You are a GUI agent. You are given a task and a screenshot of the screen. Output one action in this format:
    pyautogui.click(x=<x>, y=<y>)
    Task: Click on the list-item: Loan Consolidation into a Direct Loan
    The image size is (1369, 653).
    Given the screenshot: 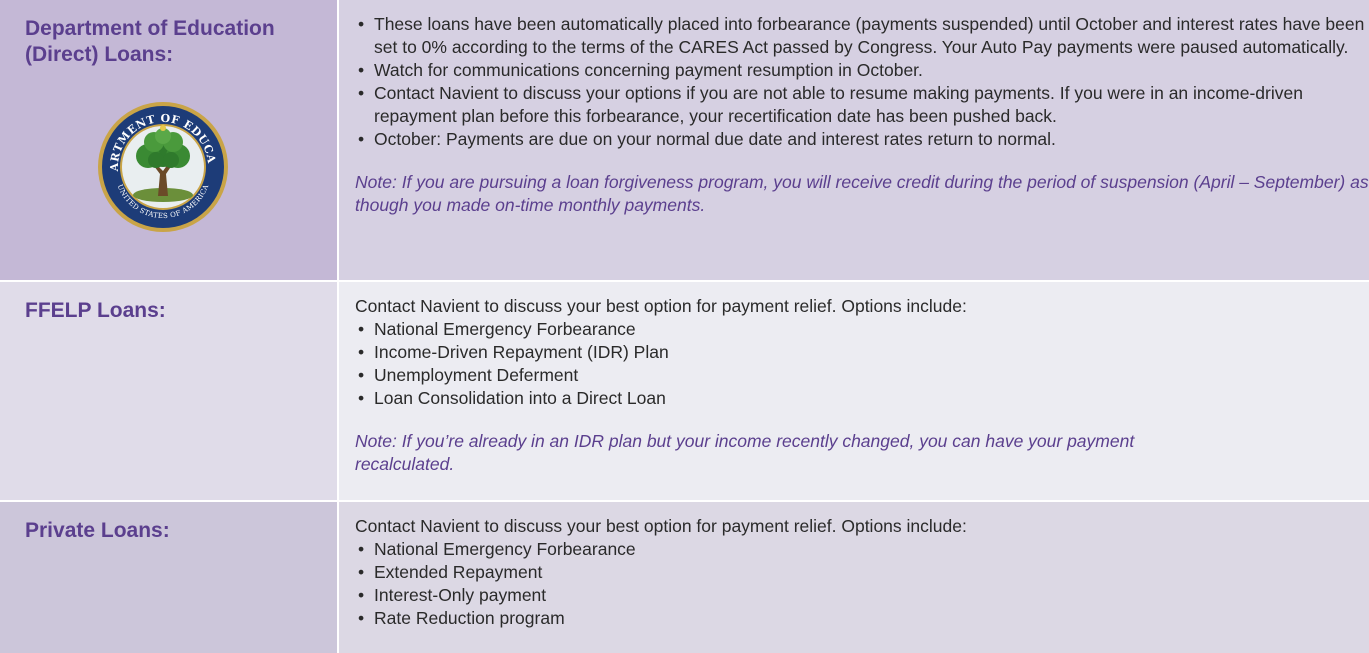 What is the action you would take?
    pyautogui.click(x=862, y=398)
    